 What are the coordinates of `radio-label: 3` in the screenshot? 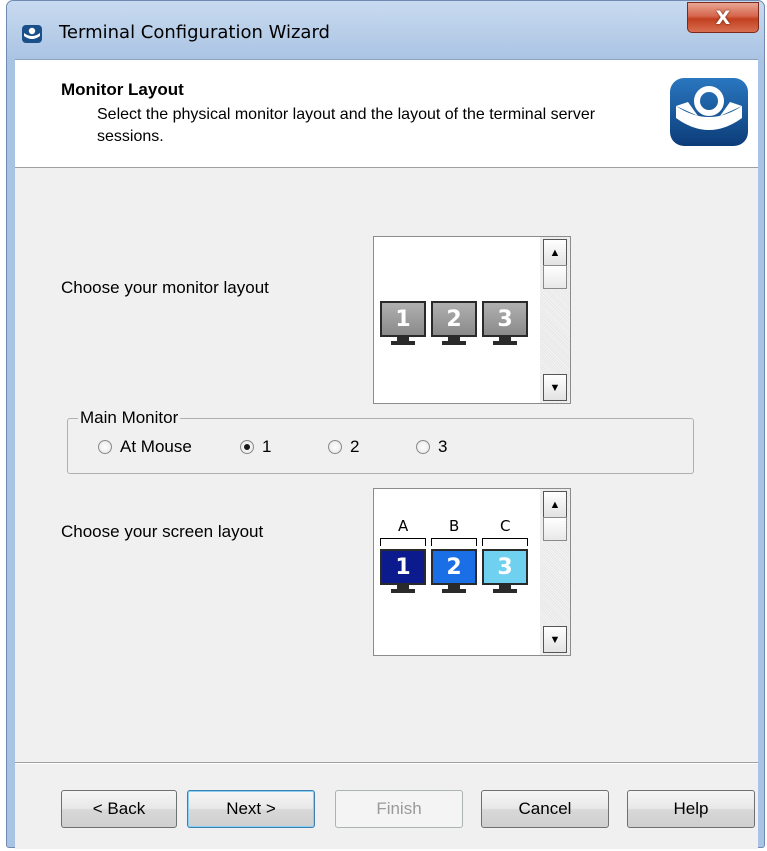 It's located at (443, 446).